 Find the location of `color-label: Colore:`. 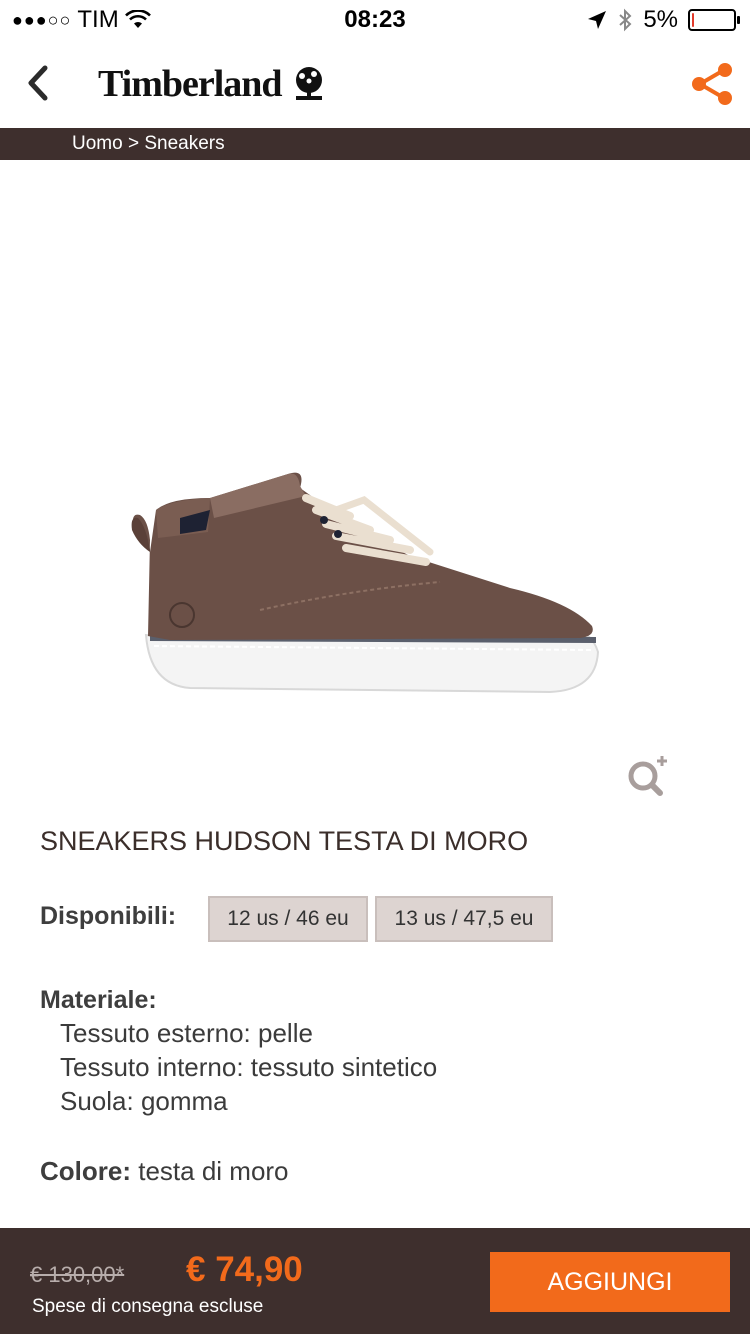

color-label: Colore: is located at coordinates (85, 1171).